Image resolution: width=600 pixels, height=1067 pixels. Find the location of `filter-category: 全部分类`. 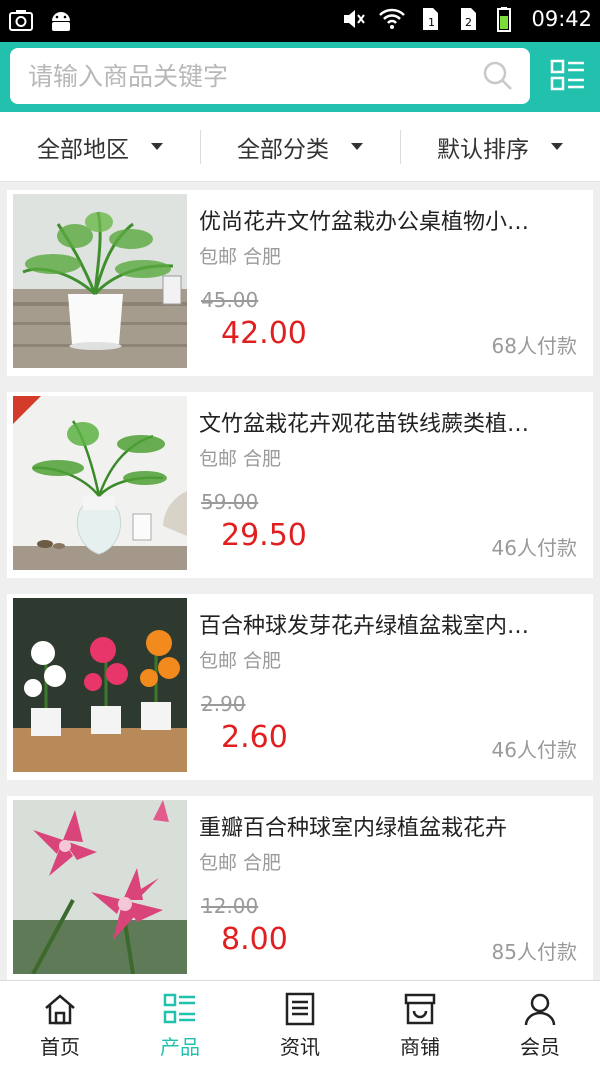

filter-category: 全部分类 is located at coordinates (300, 146).